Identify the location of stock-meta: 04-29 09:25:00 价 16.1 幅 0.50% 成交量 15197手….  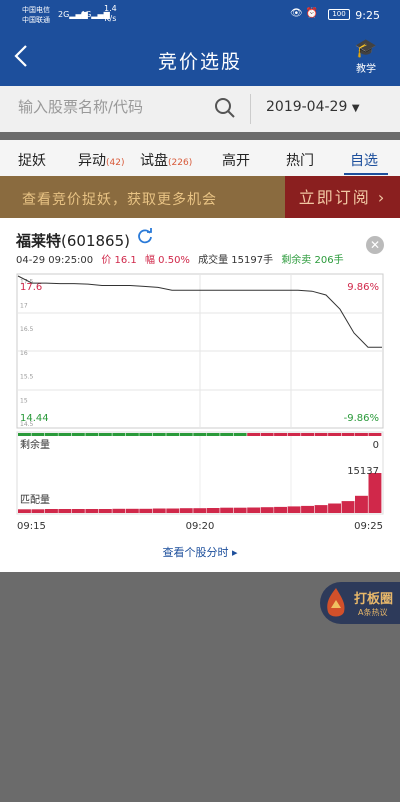
(182, 258).